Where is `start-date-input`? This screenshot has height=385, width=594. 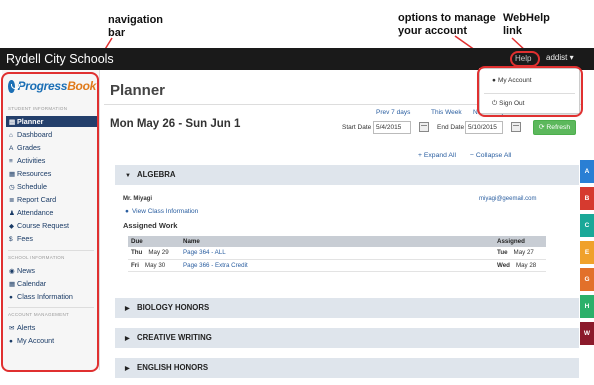
start-date-input is located at coordinates (392, 127).